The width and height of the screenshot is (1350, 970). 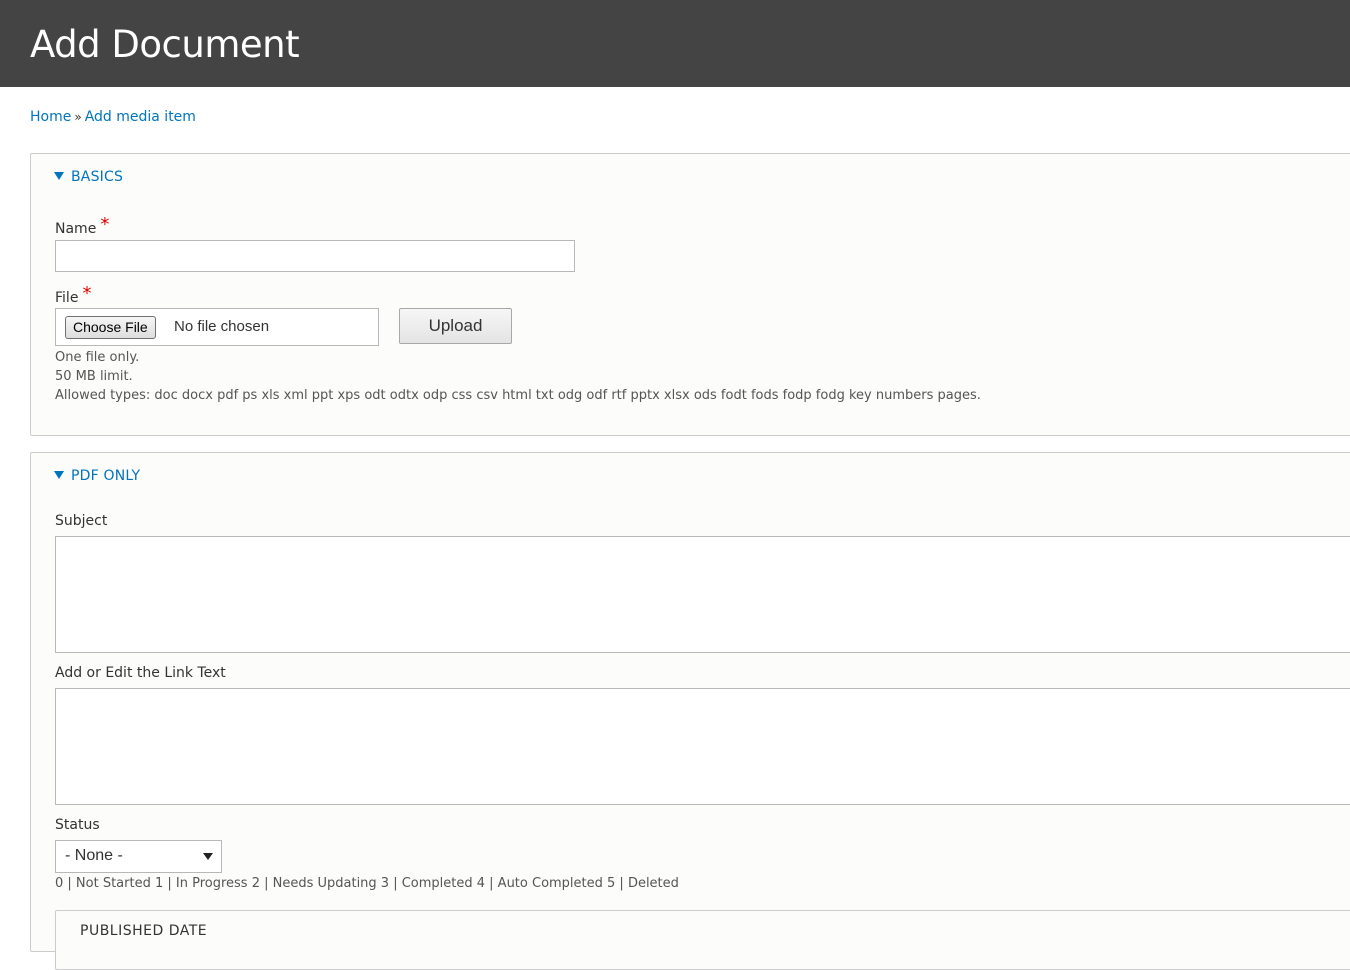 I want to click on subject-textarea, so click(x=702, y=594).